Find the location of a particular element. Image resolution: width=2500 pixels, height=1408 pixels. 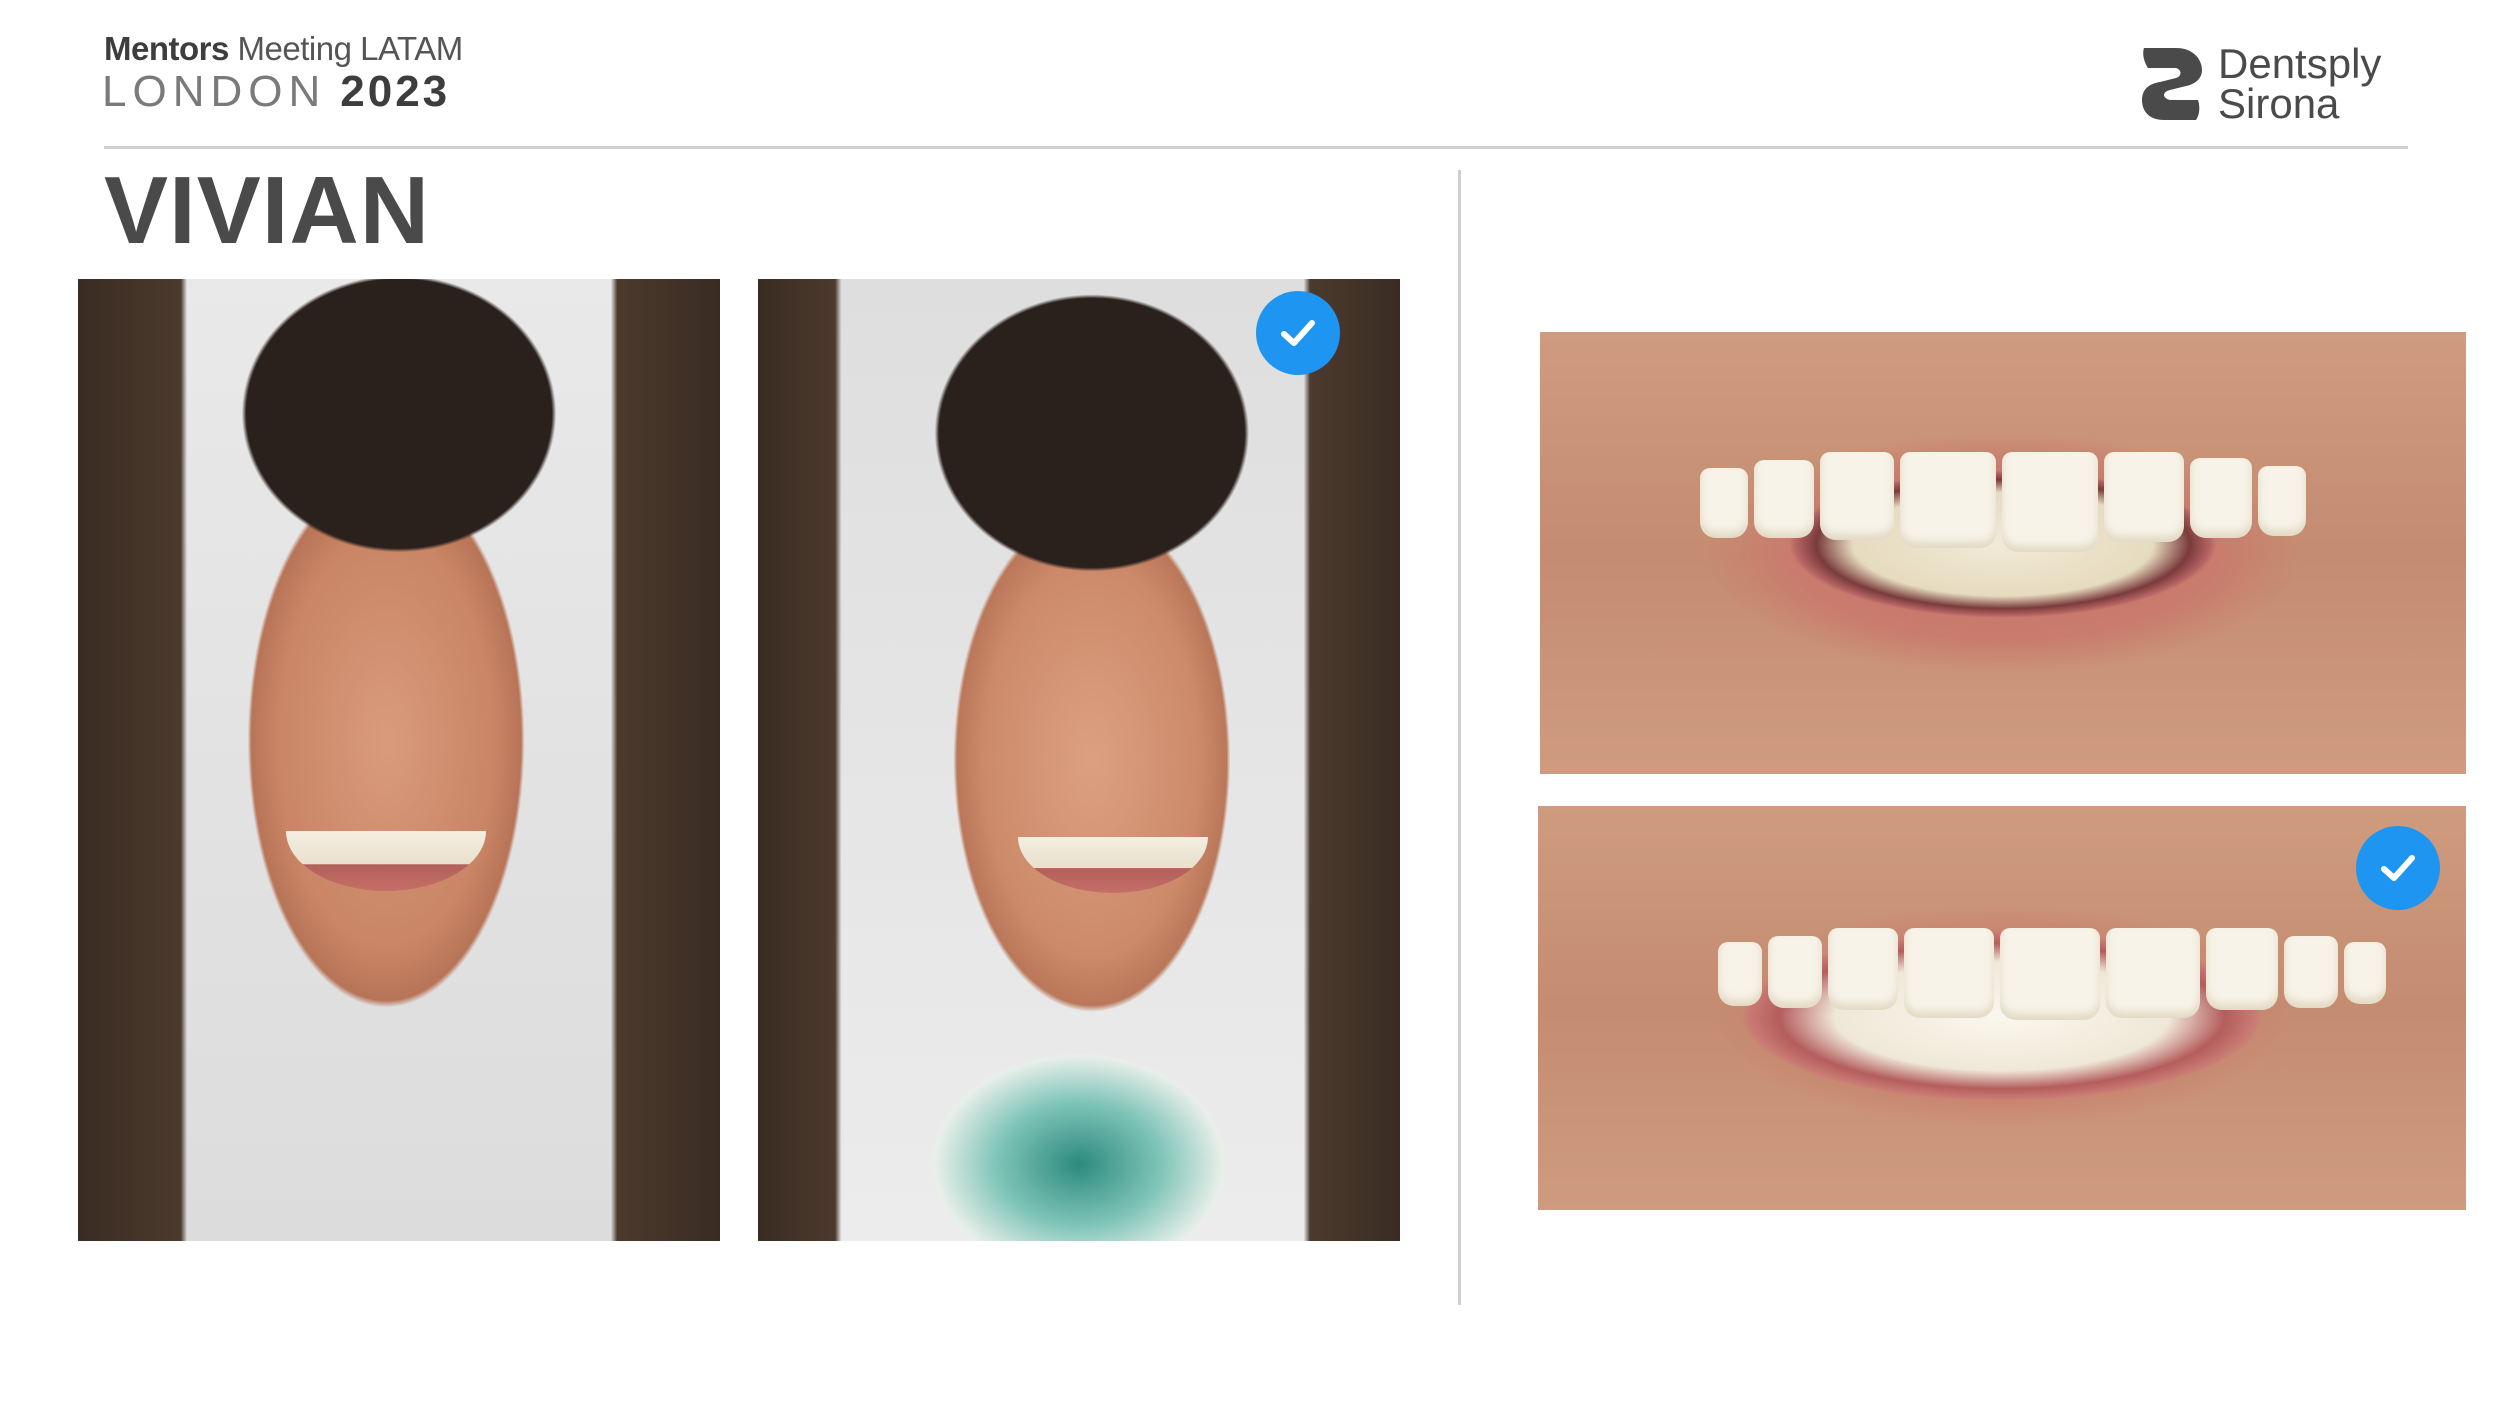

event-title: Mentors Meeting LATAM is located at coordinates (283, 49).